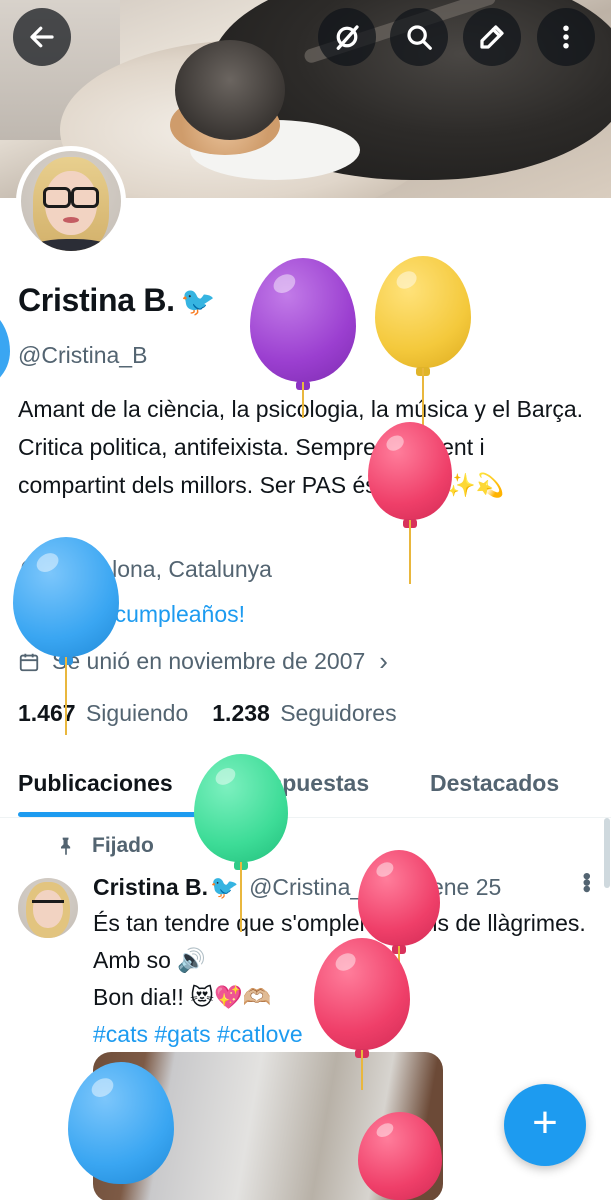 The height and width of the screenshot is (1200, 611). I want to click on avatar-image, so click(71, 201).